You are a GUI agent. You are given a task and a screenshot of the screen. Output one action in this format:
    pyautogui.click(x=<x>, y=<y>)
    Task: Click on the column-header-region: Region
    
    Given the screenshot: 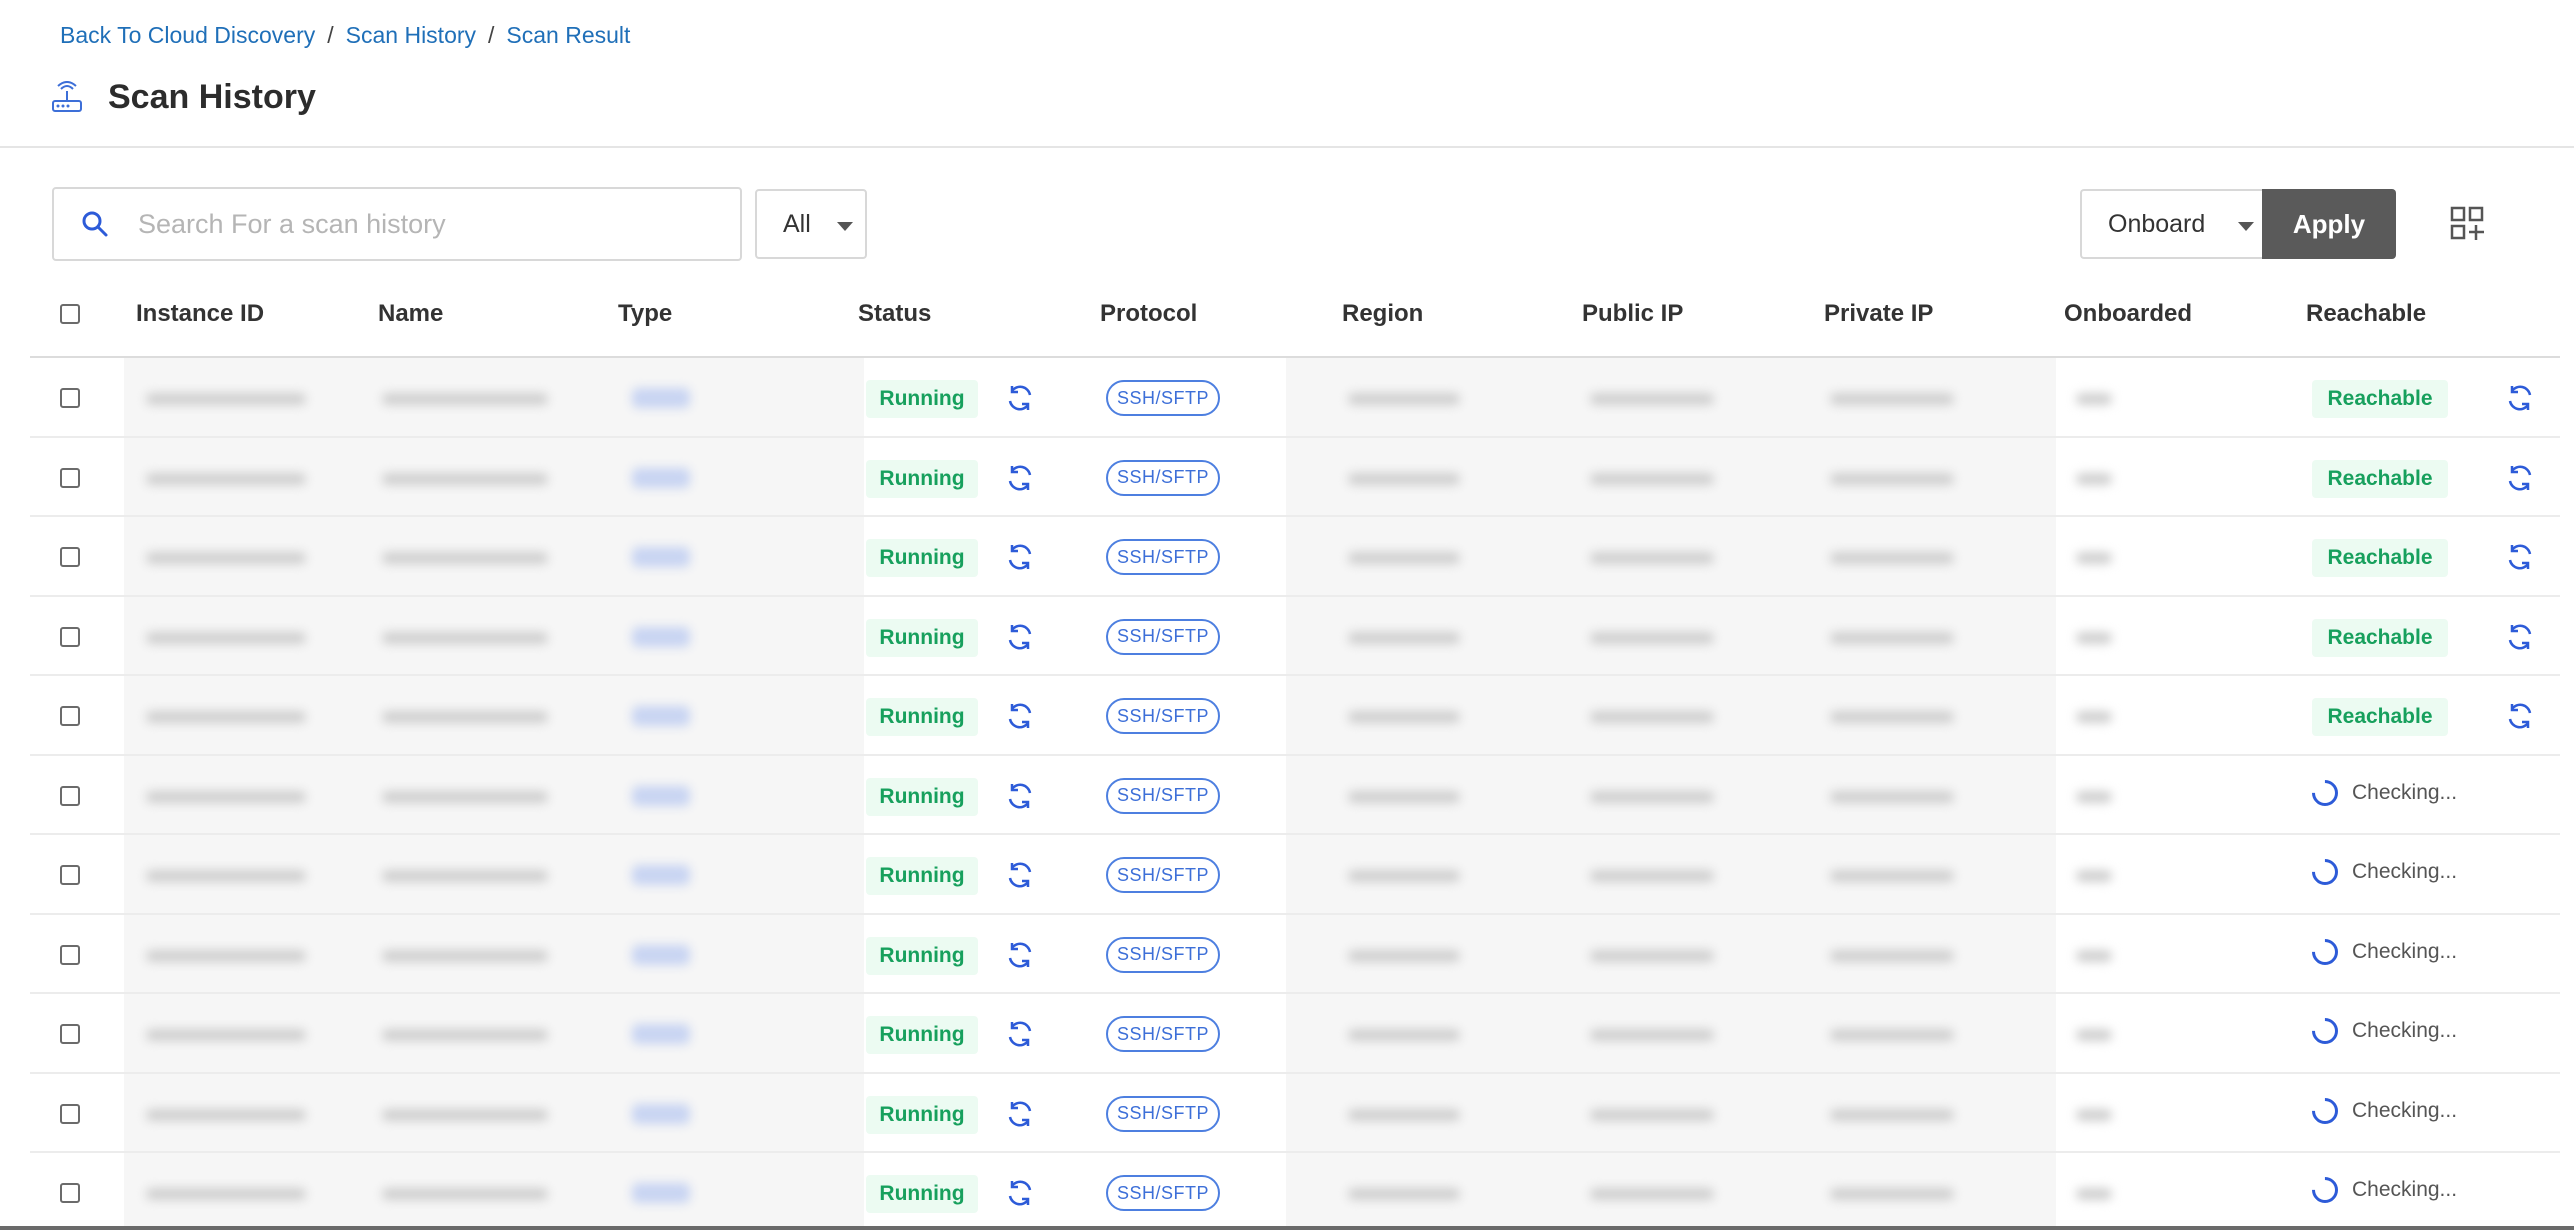 What is the action you would take?
    pyautogui.click(x=1382, y=314)
    